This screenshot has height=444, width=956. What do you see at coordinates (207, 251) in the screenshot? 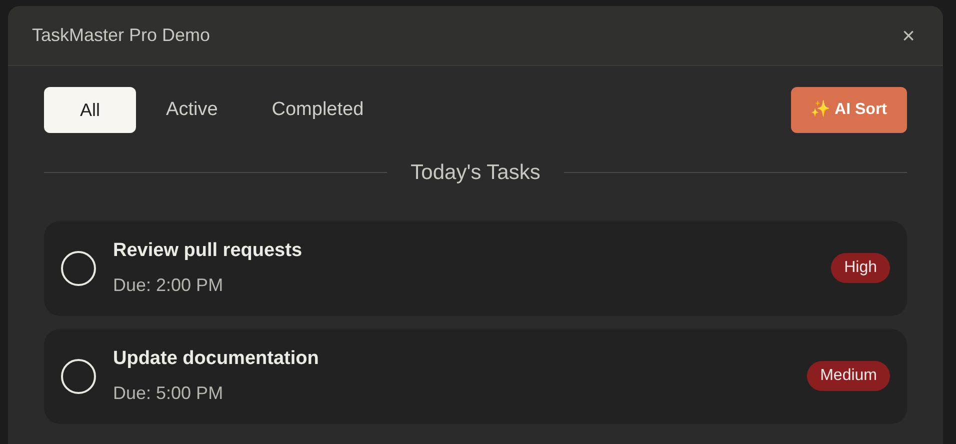
I see `task-title: Review pull requests` at bounding box center [207, 251].